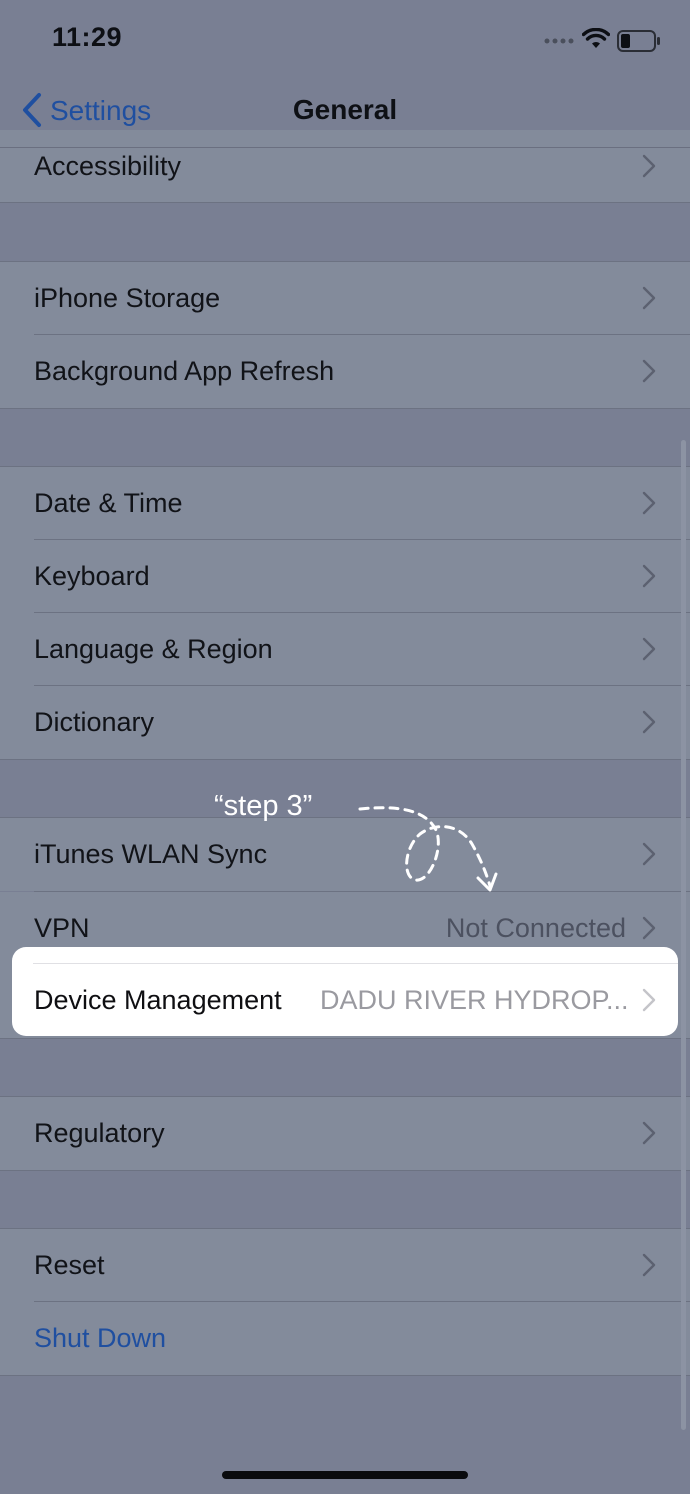 Image resolution: width=690 pixels, height=1494 pixels. What do you see at coordinates (559, 41) in the screenshot?
I see `cellular-signal-icon` at bounding box center [559, 41].